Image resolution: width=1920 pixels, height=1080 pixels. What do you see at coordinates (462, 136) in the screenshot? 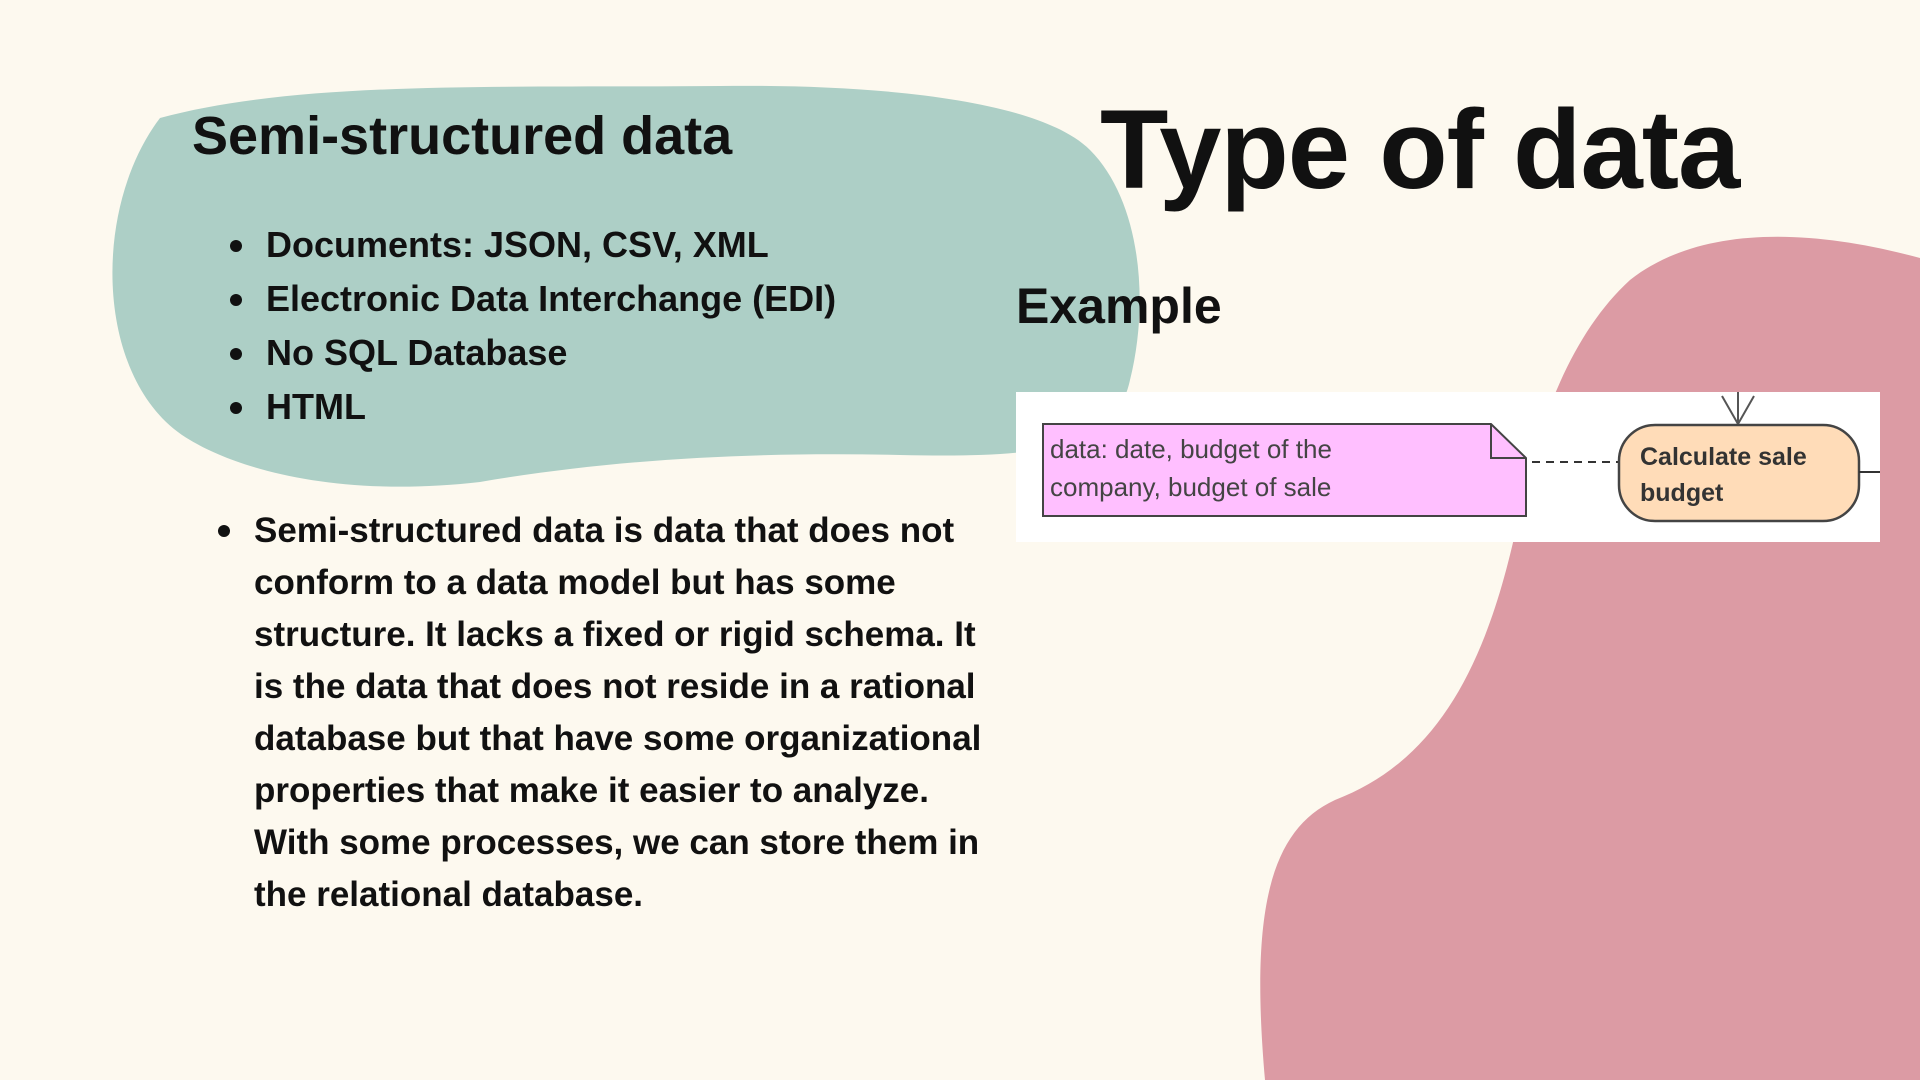
I see `section-title: Semi-structured data` at bounding box center [462, 136].